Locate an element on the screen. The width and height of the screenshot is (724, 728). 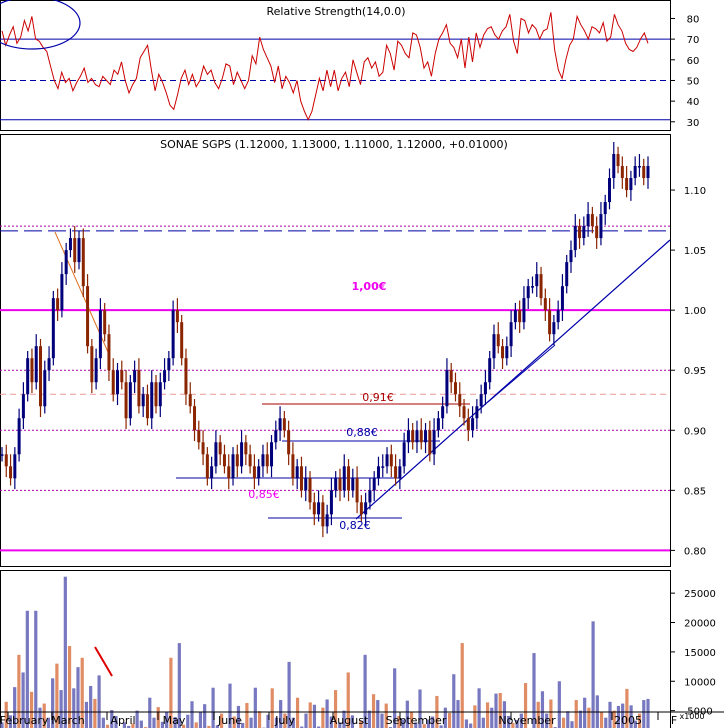
price-y-axis: 0.80 0.85 0.90 0.95 1.00 1.05 1.10 is located at coordinates (688, 371).